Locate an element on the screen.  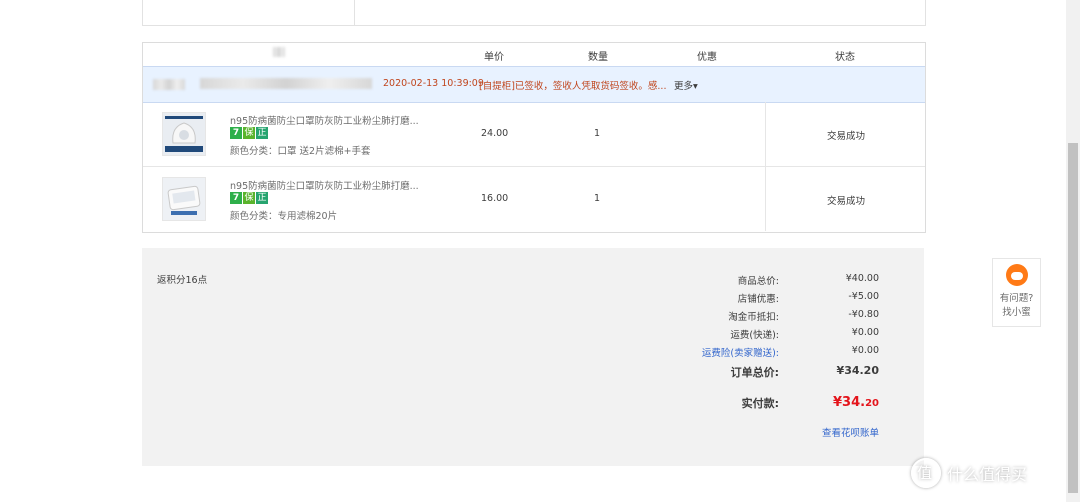
more-dropdown: 更多▾ is located at coordinates (686, 85).